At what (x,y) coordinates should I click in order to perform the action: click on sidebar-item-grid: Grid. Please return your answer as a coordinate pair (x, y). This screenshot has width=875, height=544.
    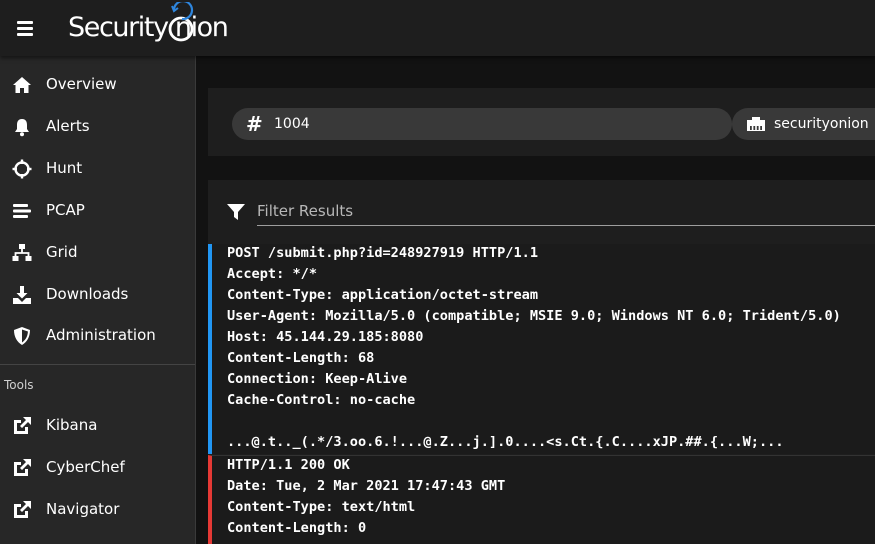
    Looking at the image, I should click on (97, 253).